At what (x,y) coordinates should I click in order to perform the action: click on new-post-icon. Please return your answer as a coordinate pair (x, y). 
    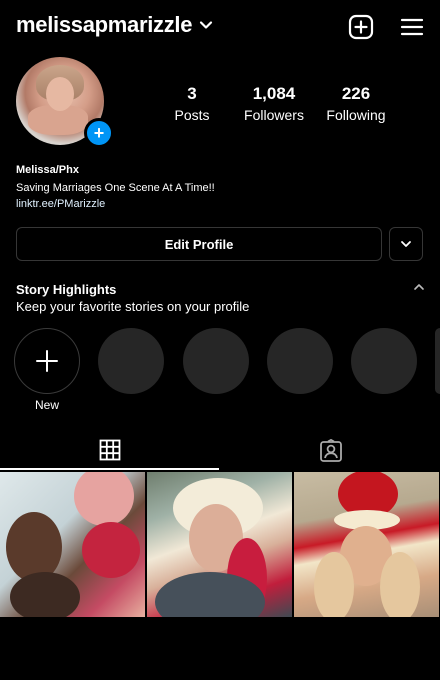
    Looking at the image, I should click on (361, 27).